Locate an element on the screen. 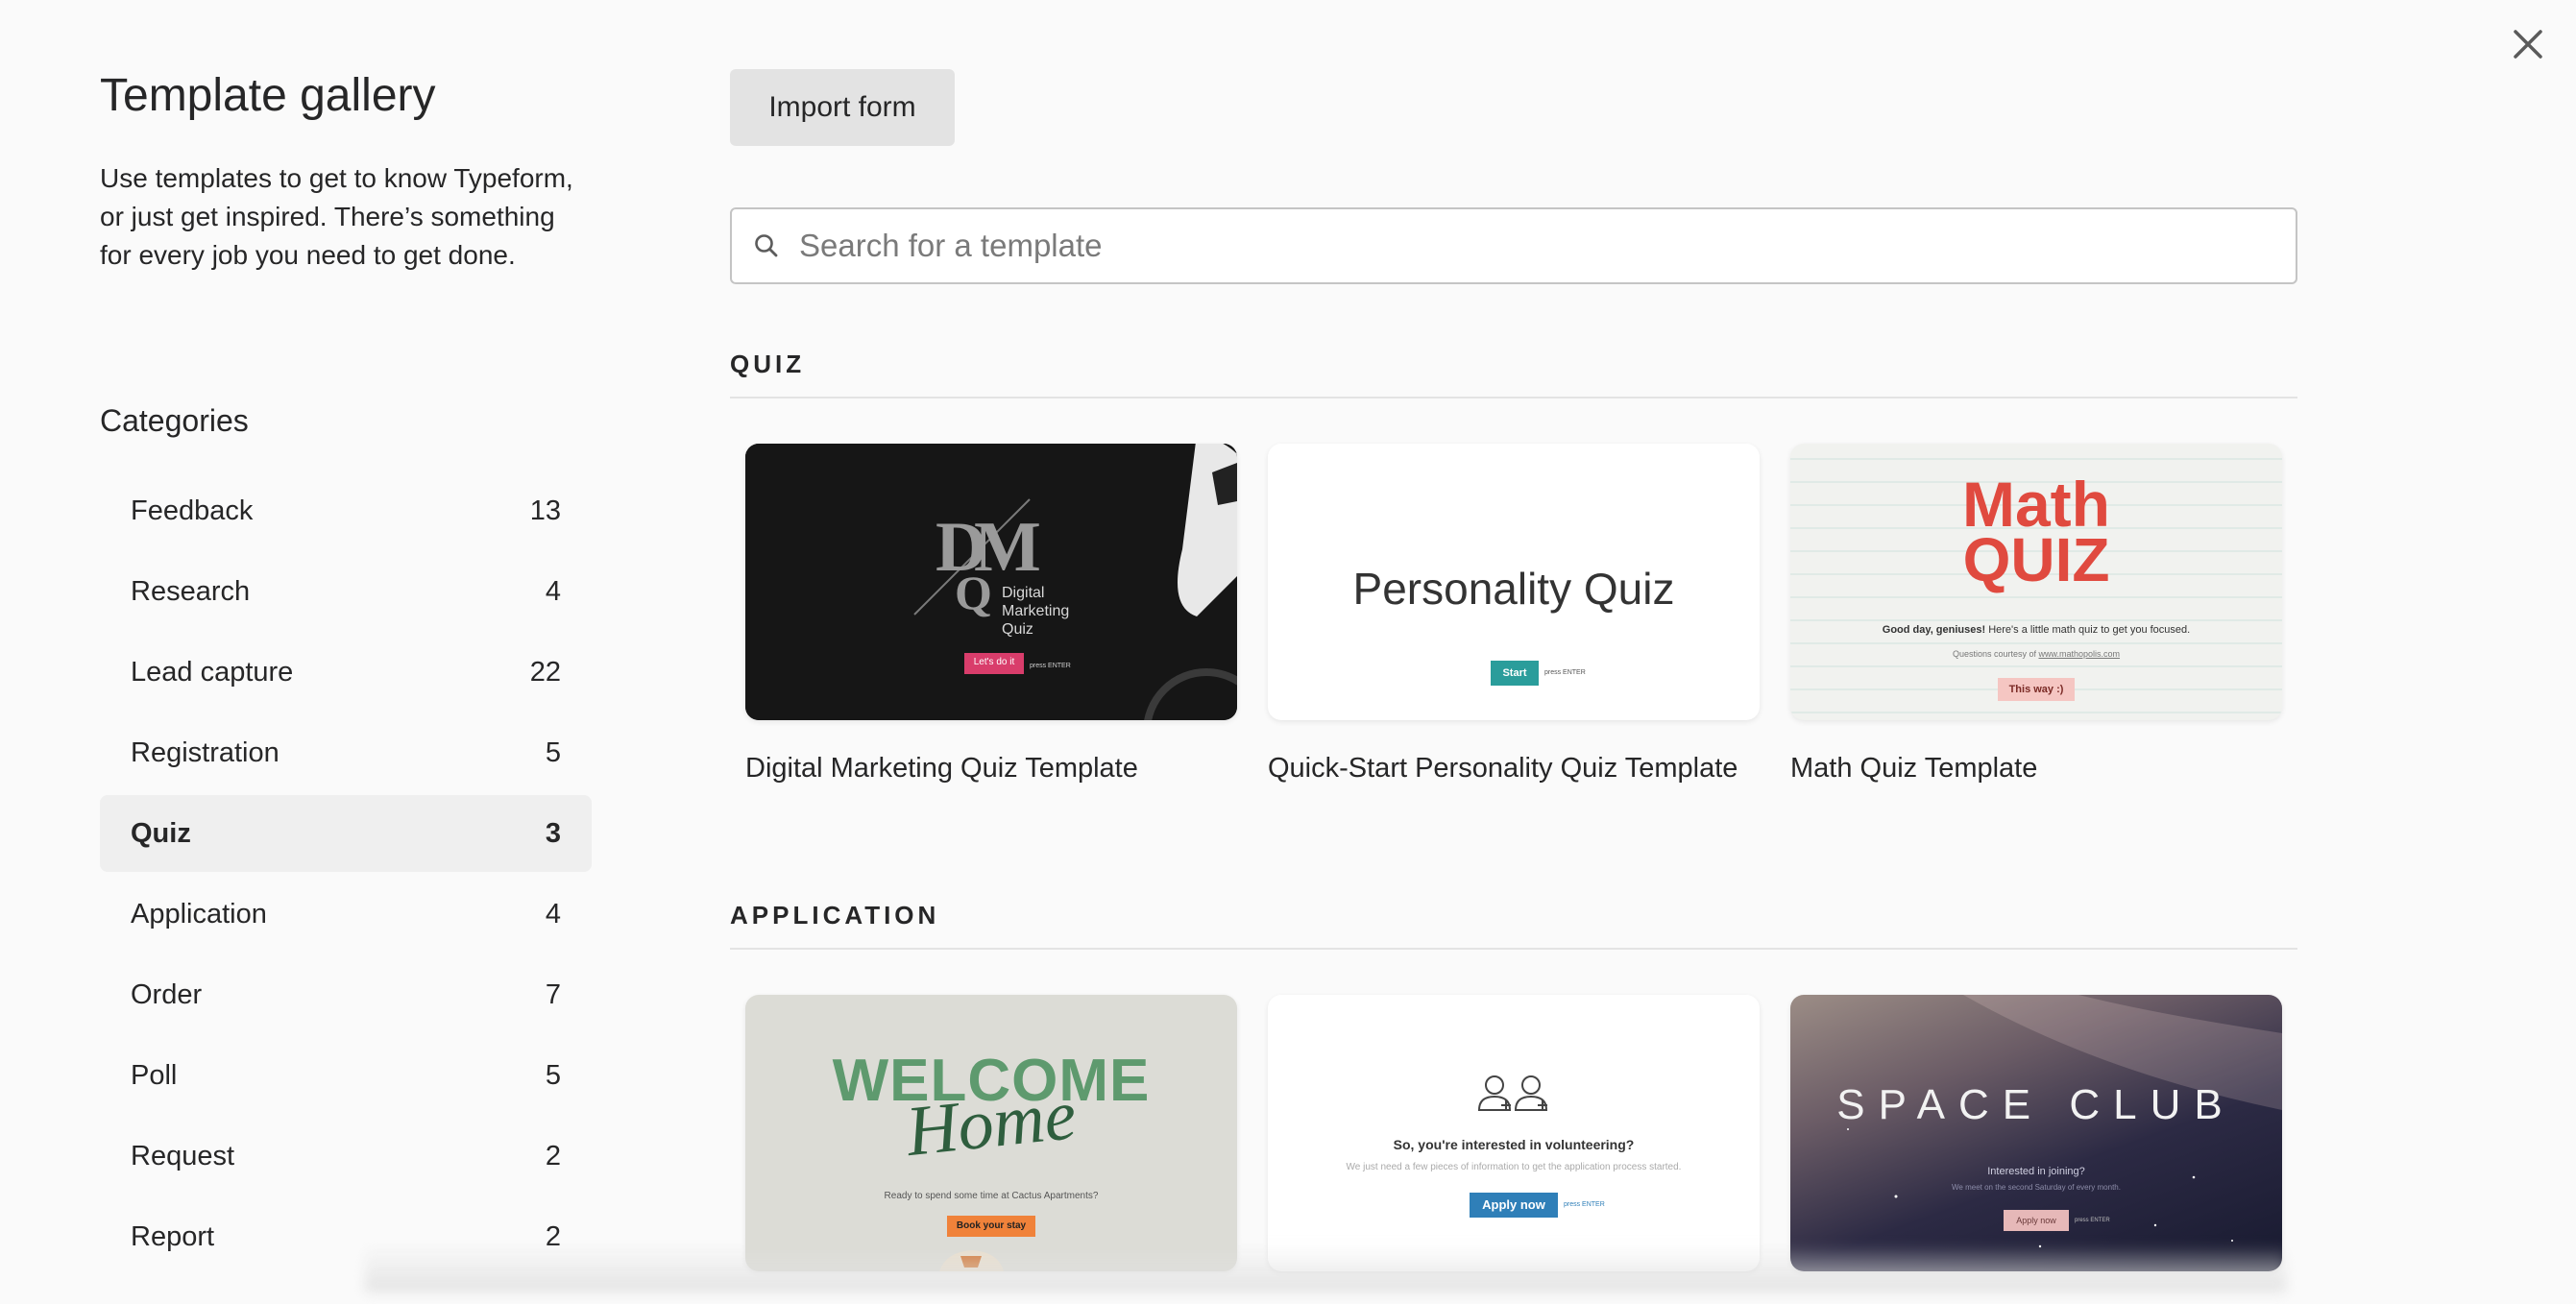  svg-text: press ENTER is located at coordinates (1050, 666).